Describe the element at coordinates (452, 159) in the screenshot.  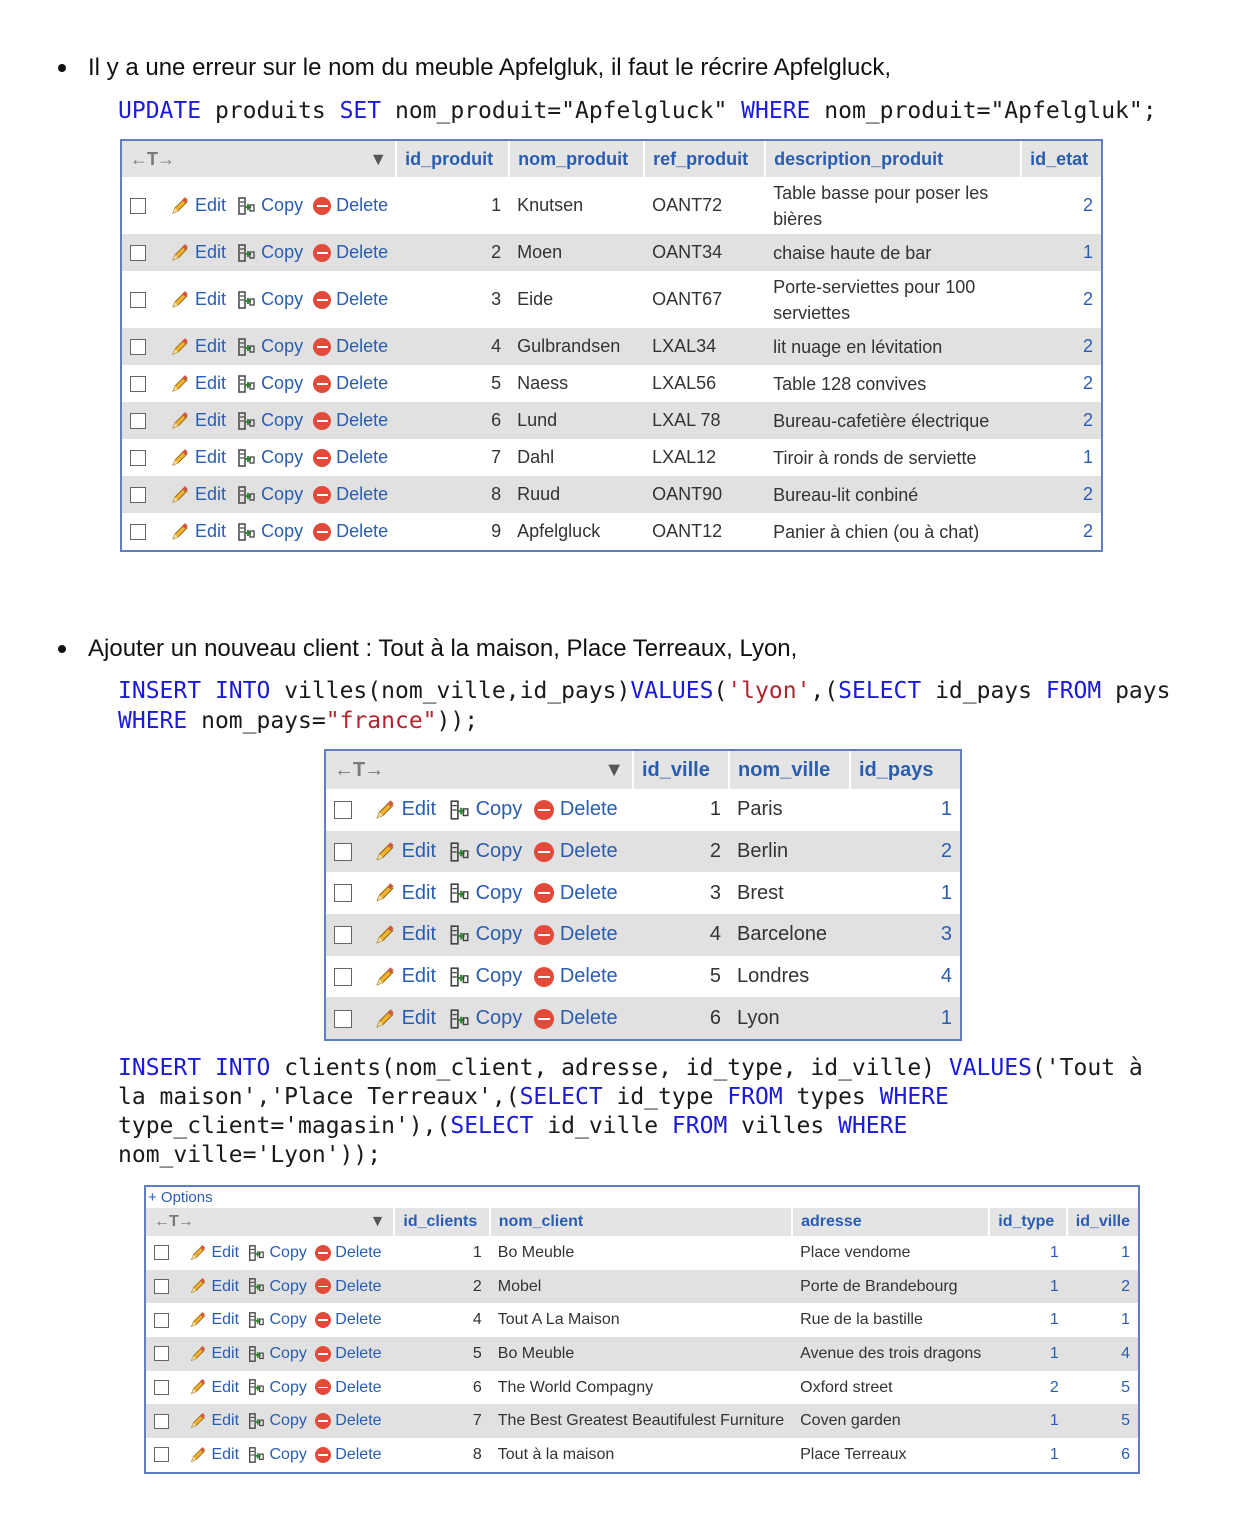
I see `column-header: id_produit` at that location.